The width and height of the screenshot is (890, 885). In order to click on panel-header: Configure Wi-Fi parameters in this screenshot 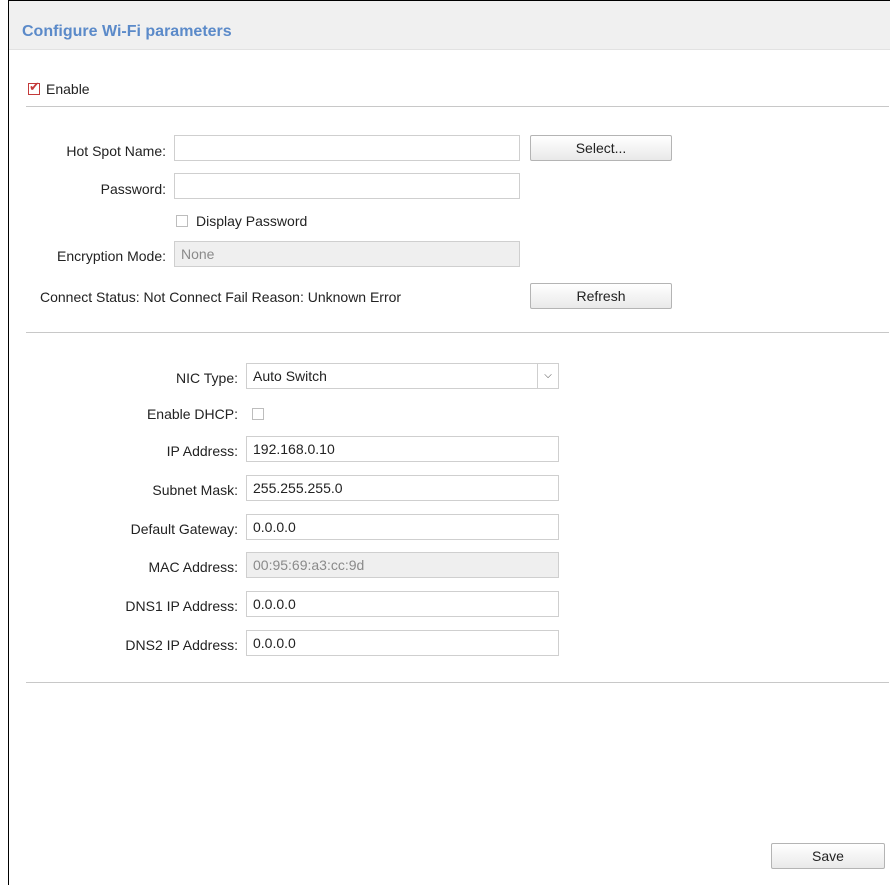, I will do `click(449, 25)`.